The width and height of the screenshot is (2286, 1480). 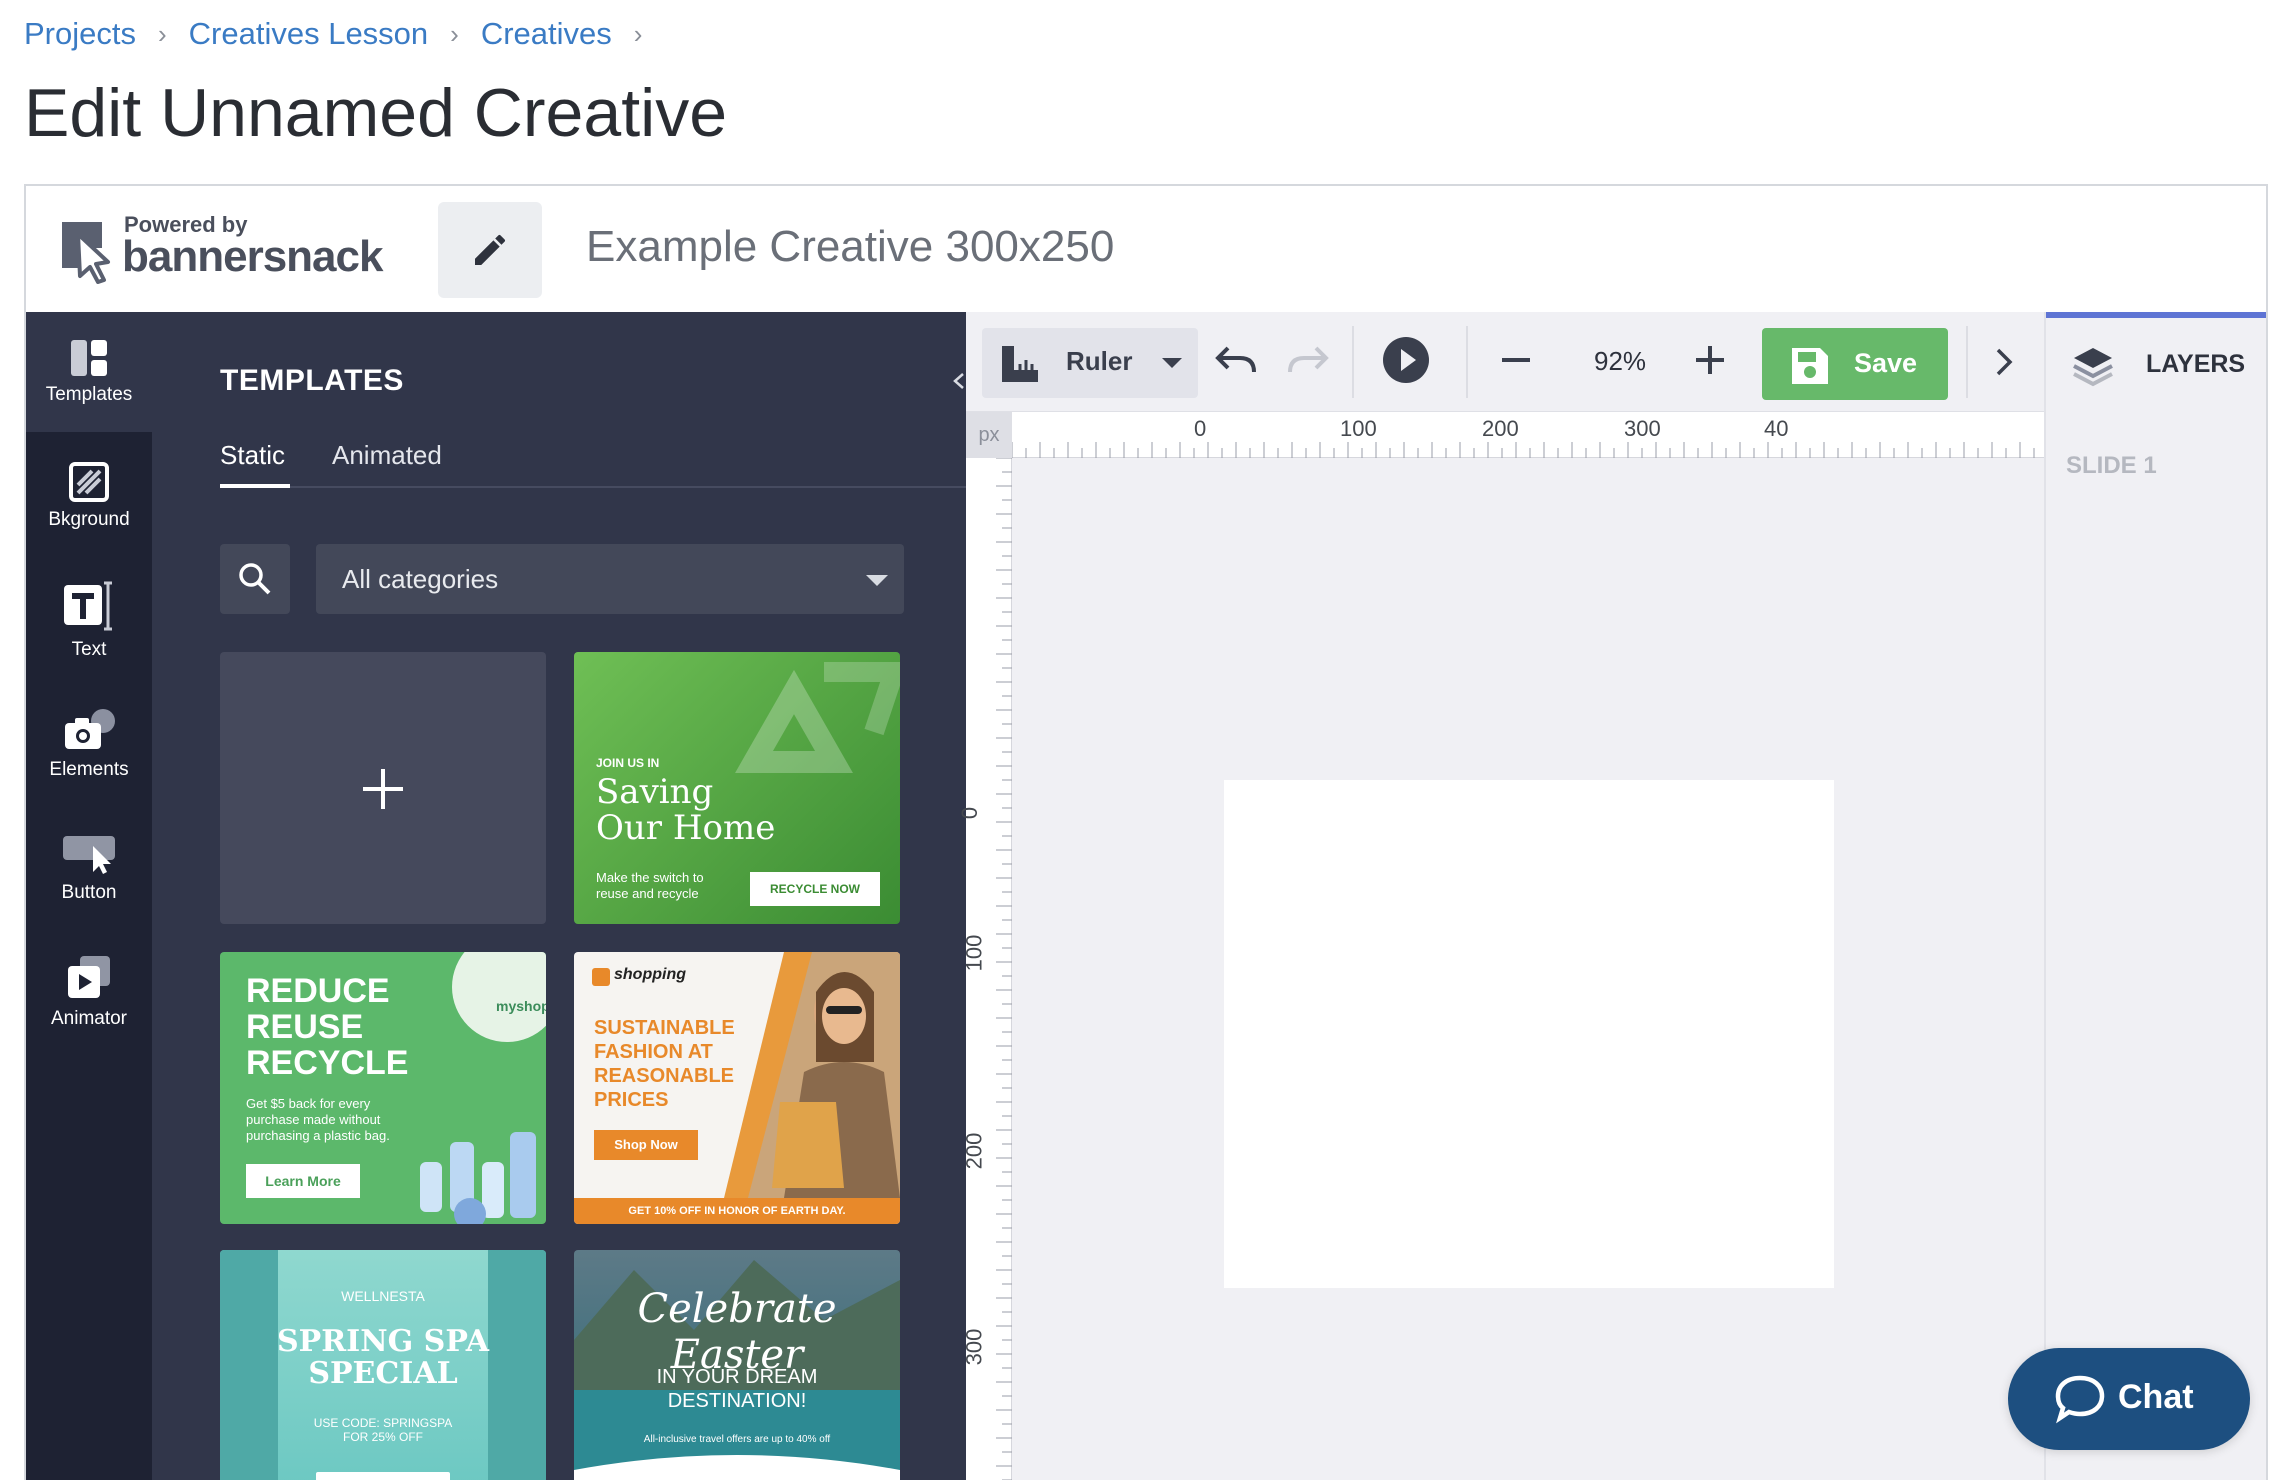 I want to click on brand-name: myshop, so click(x=521, y=1006).